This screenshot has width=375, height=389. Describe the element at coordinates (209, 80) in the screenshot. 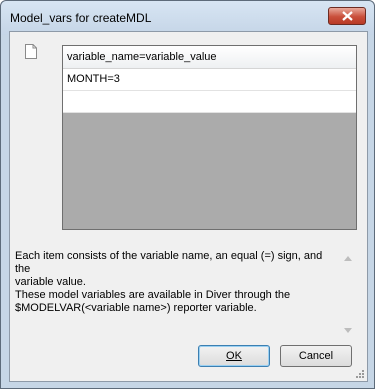

I see `grid-row: MONTH=3` at that location.